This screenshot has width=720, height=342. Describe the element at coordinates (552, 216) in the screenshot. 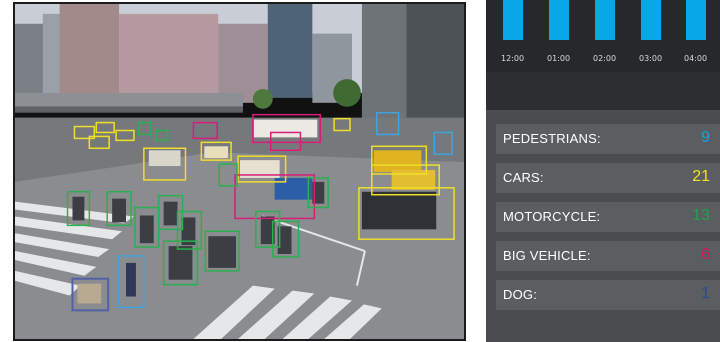

I see `count-label: MOTORCYCLE:` at that location.